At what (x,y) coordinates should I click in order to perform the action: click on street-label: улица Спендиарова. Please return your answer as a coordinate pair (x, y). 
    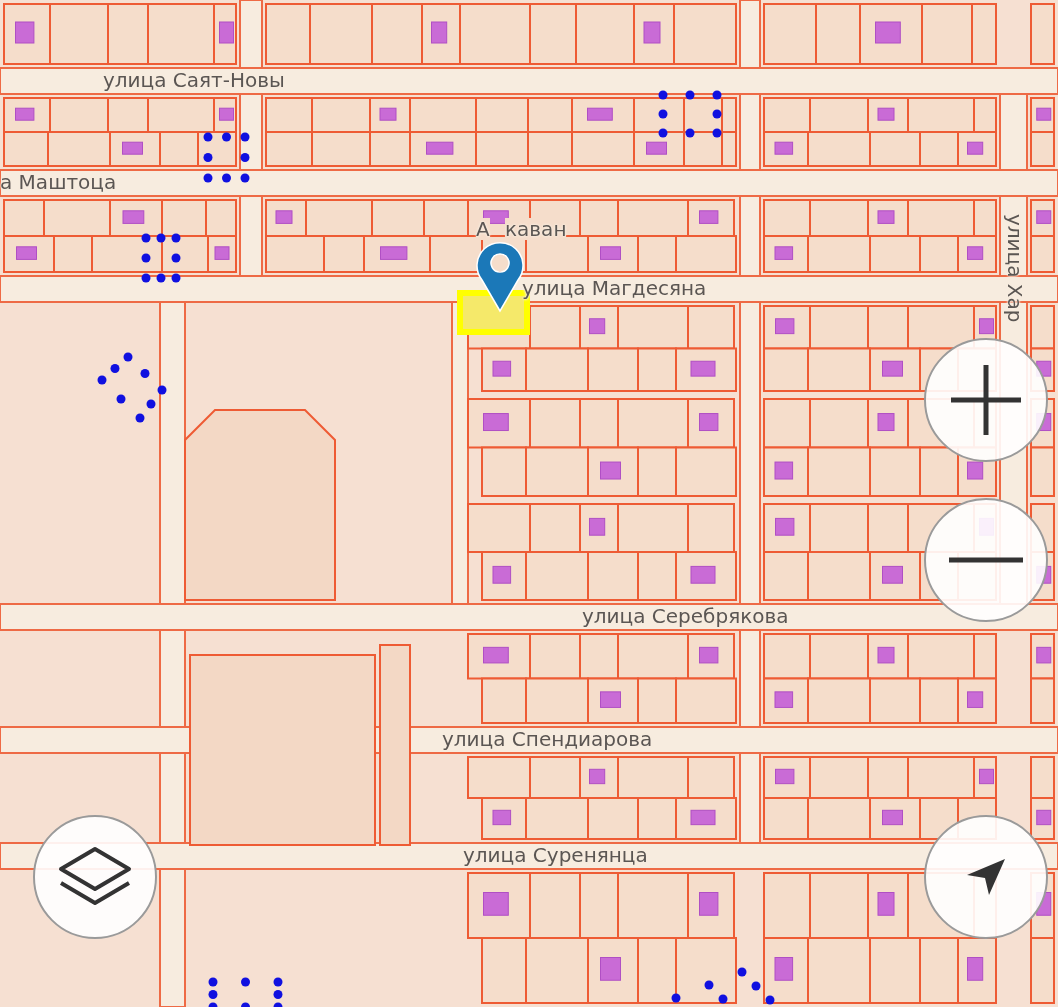
    Looking at the image, I should click on (547, 739).